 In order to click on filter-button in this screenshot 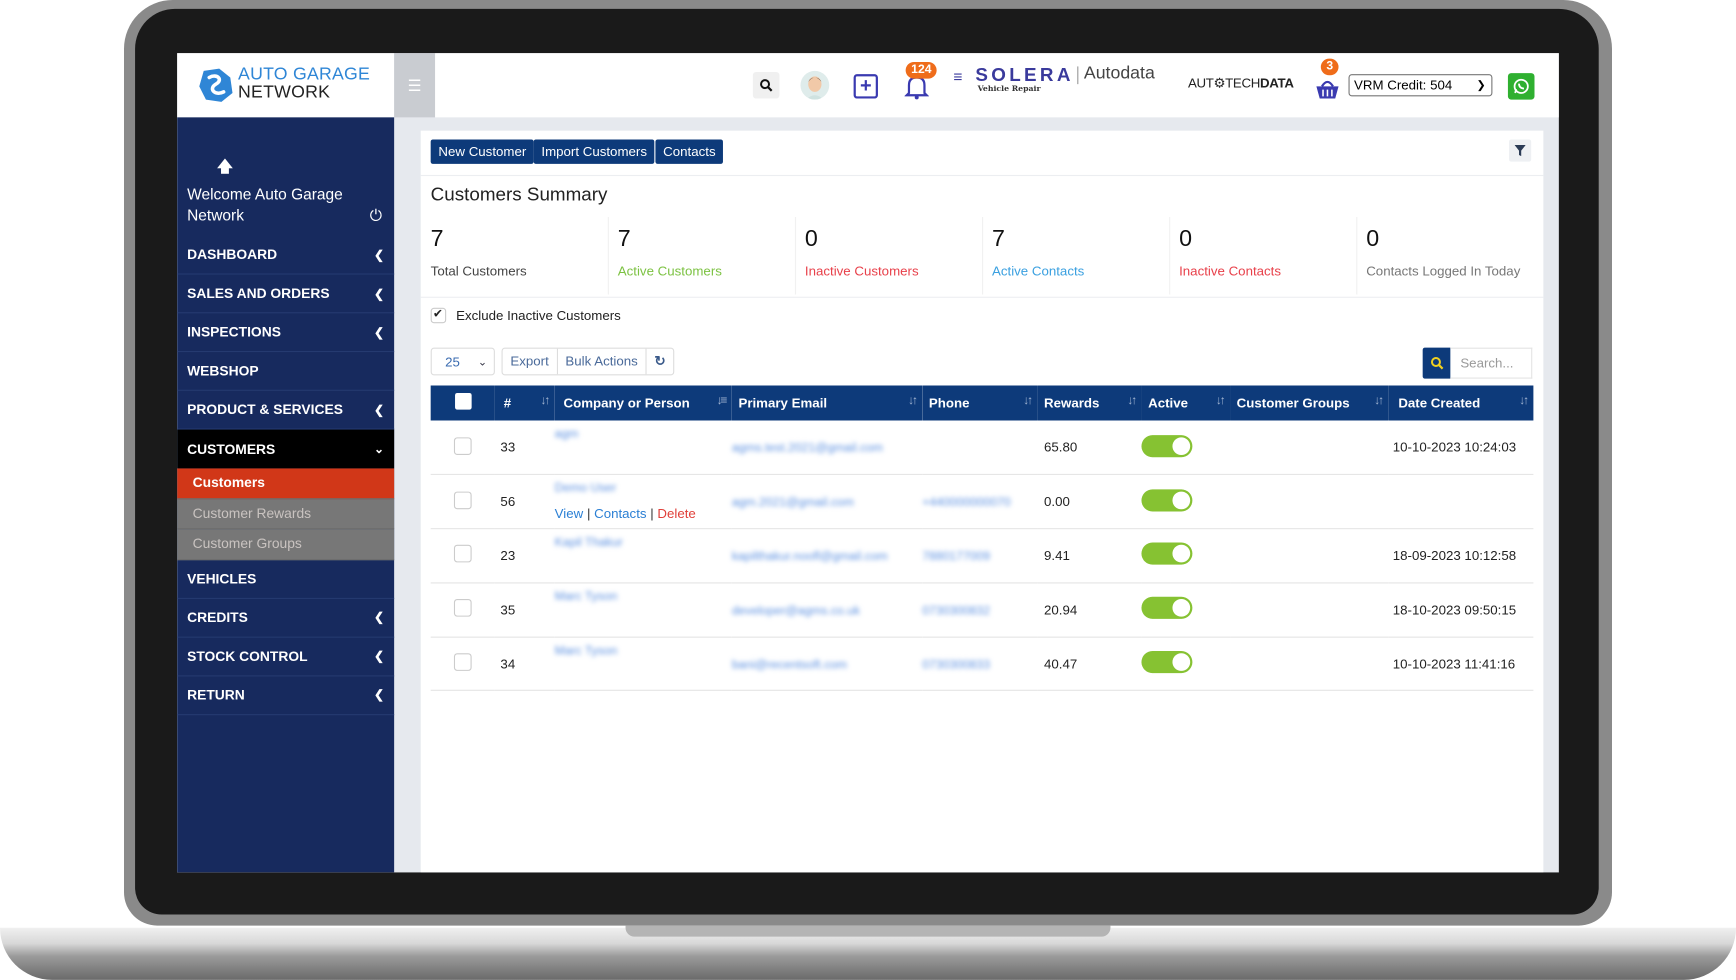, I will do `click(1520, 150)`.